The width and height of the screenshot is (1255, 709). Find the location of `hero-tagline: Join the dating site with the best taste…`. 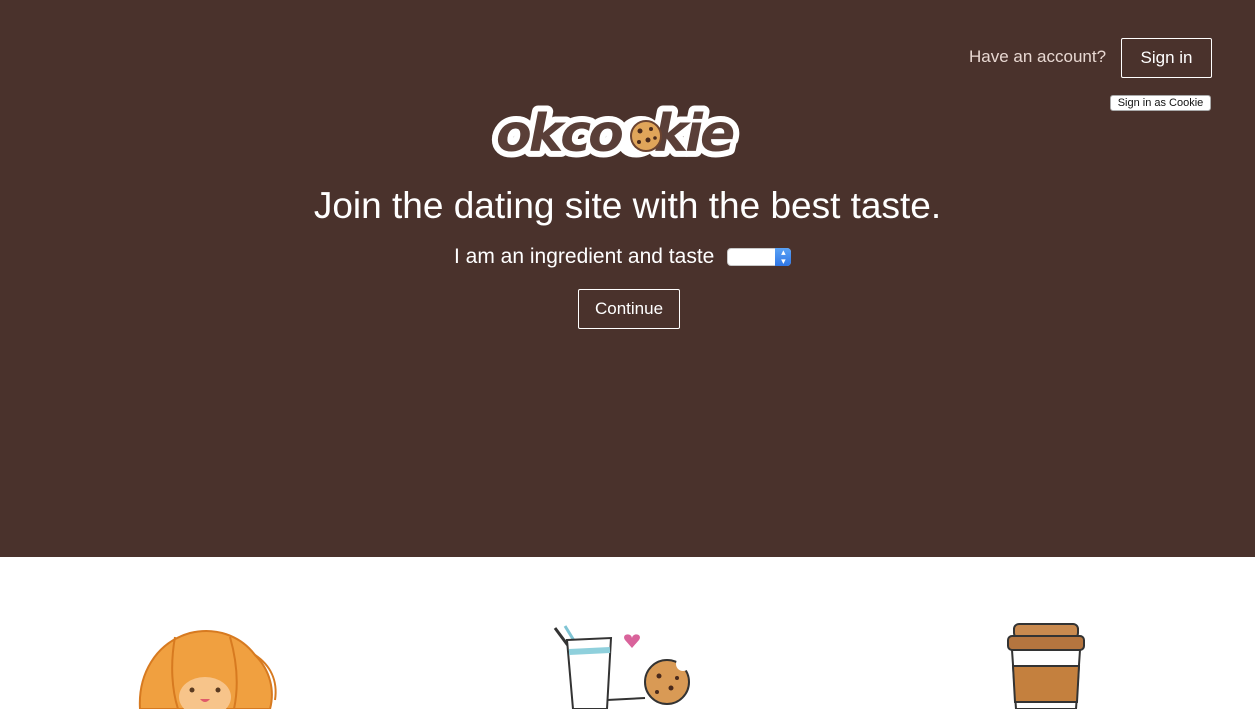

hero-tagline: Join the dating site with the best taste… is located at coordinates (627, 205).